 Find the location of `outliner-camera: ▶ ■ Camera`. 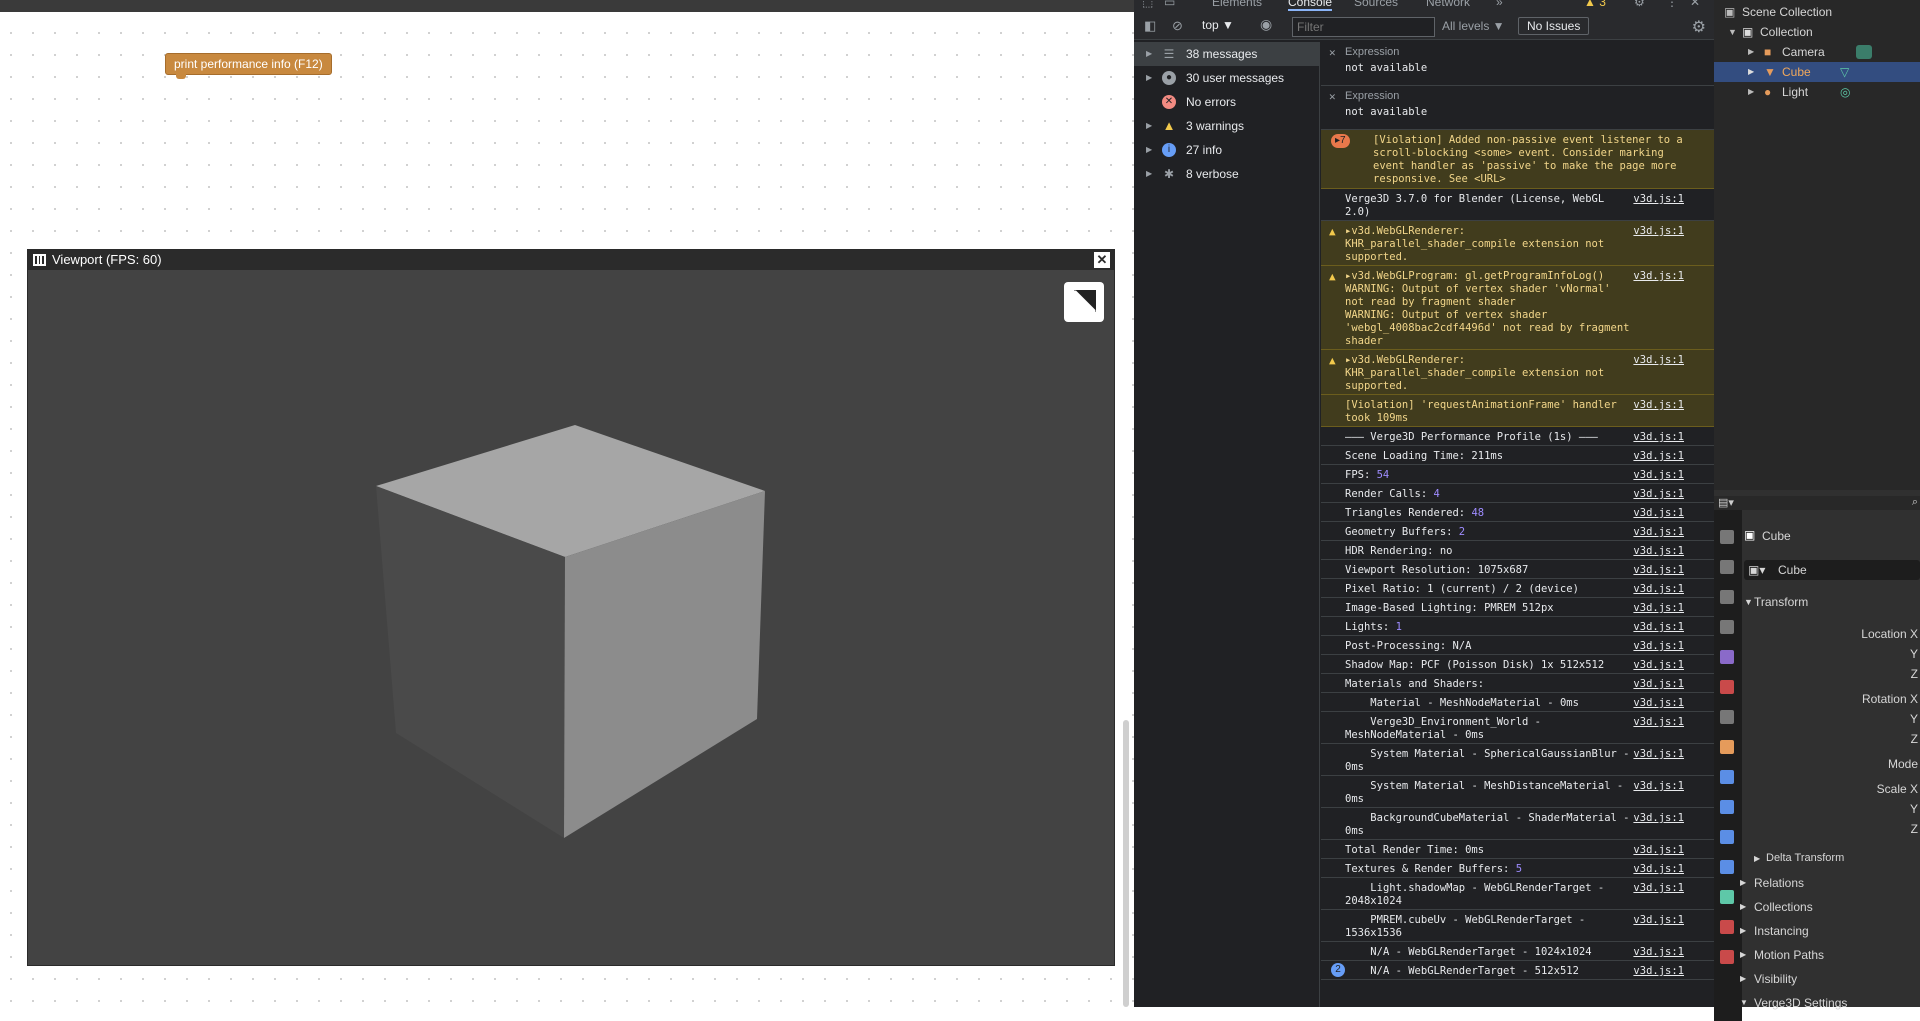

outliner-camera: ▶ ■ Camera is located at coordinates (1817, 52).